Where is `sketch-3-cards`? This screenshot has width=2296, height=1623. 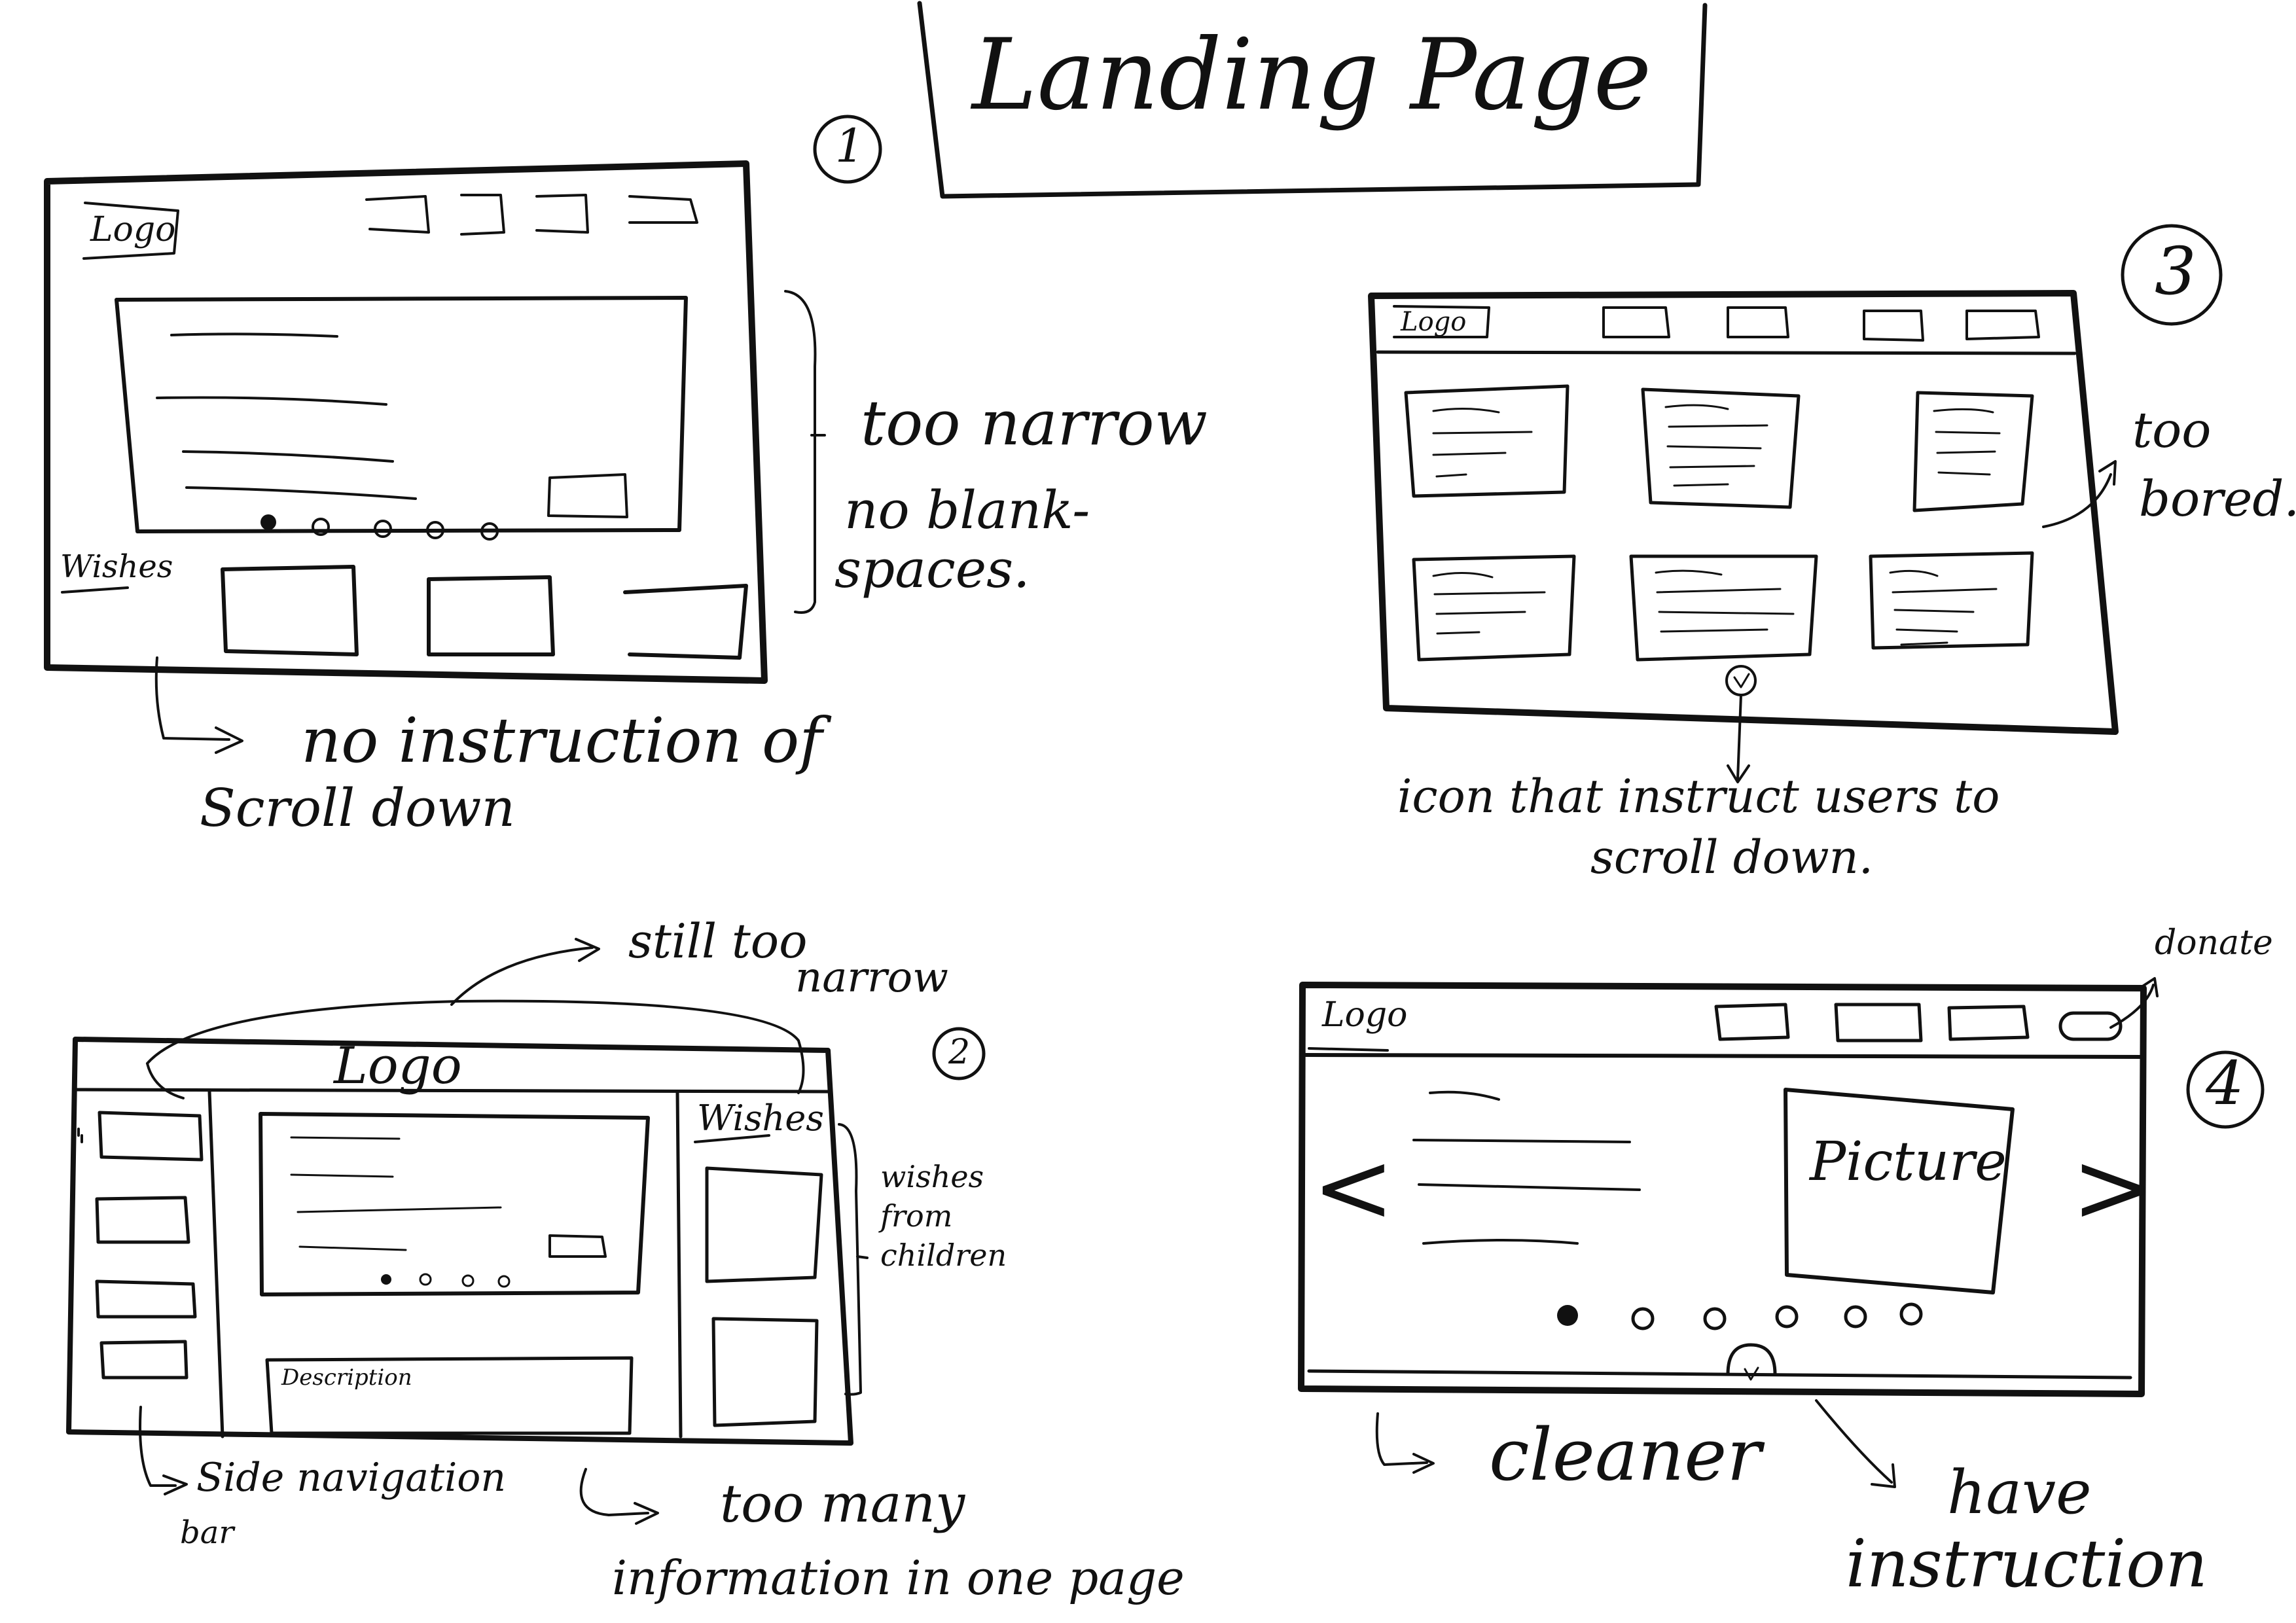 sketch-3-cards is located at coordinates (1719, 523).